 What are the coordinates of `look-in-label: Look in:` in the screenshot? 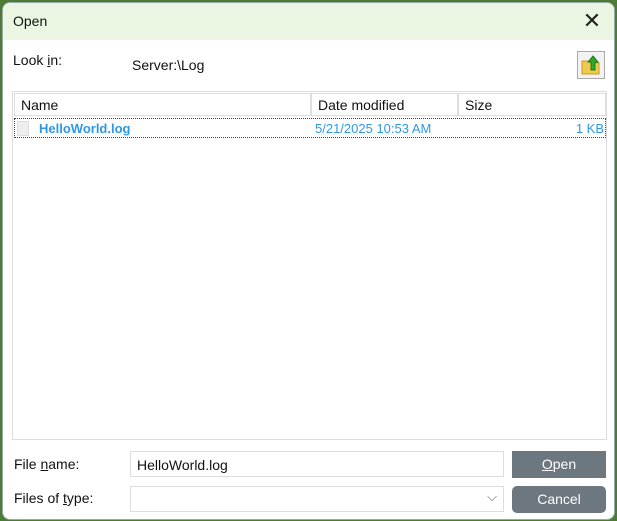 It's located at (37, 60).